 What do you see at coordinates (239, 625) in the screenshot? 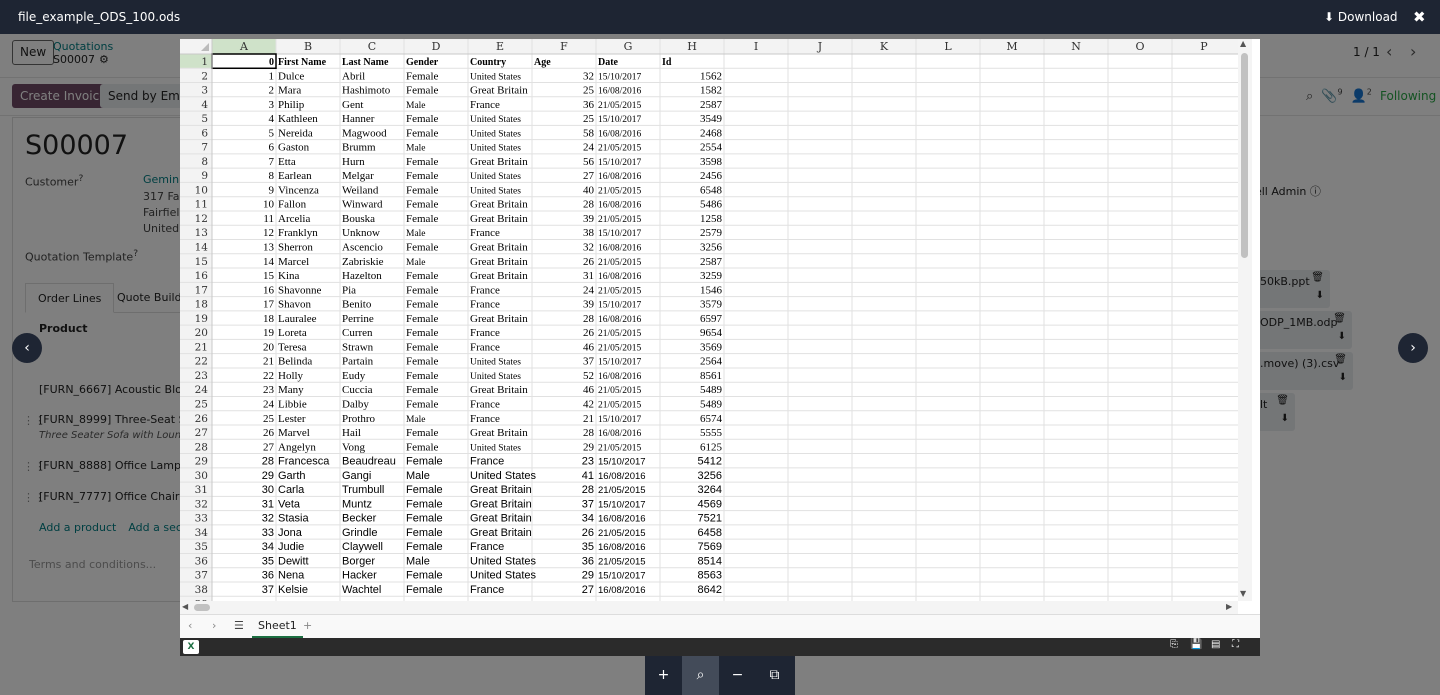
I see `sheet-list-icon: ☰` at bounding box center [239, 625].